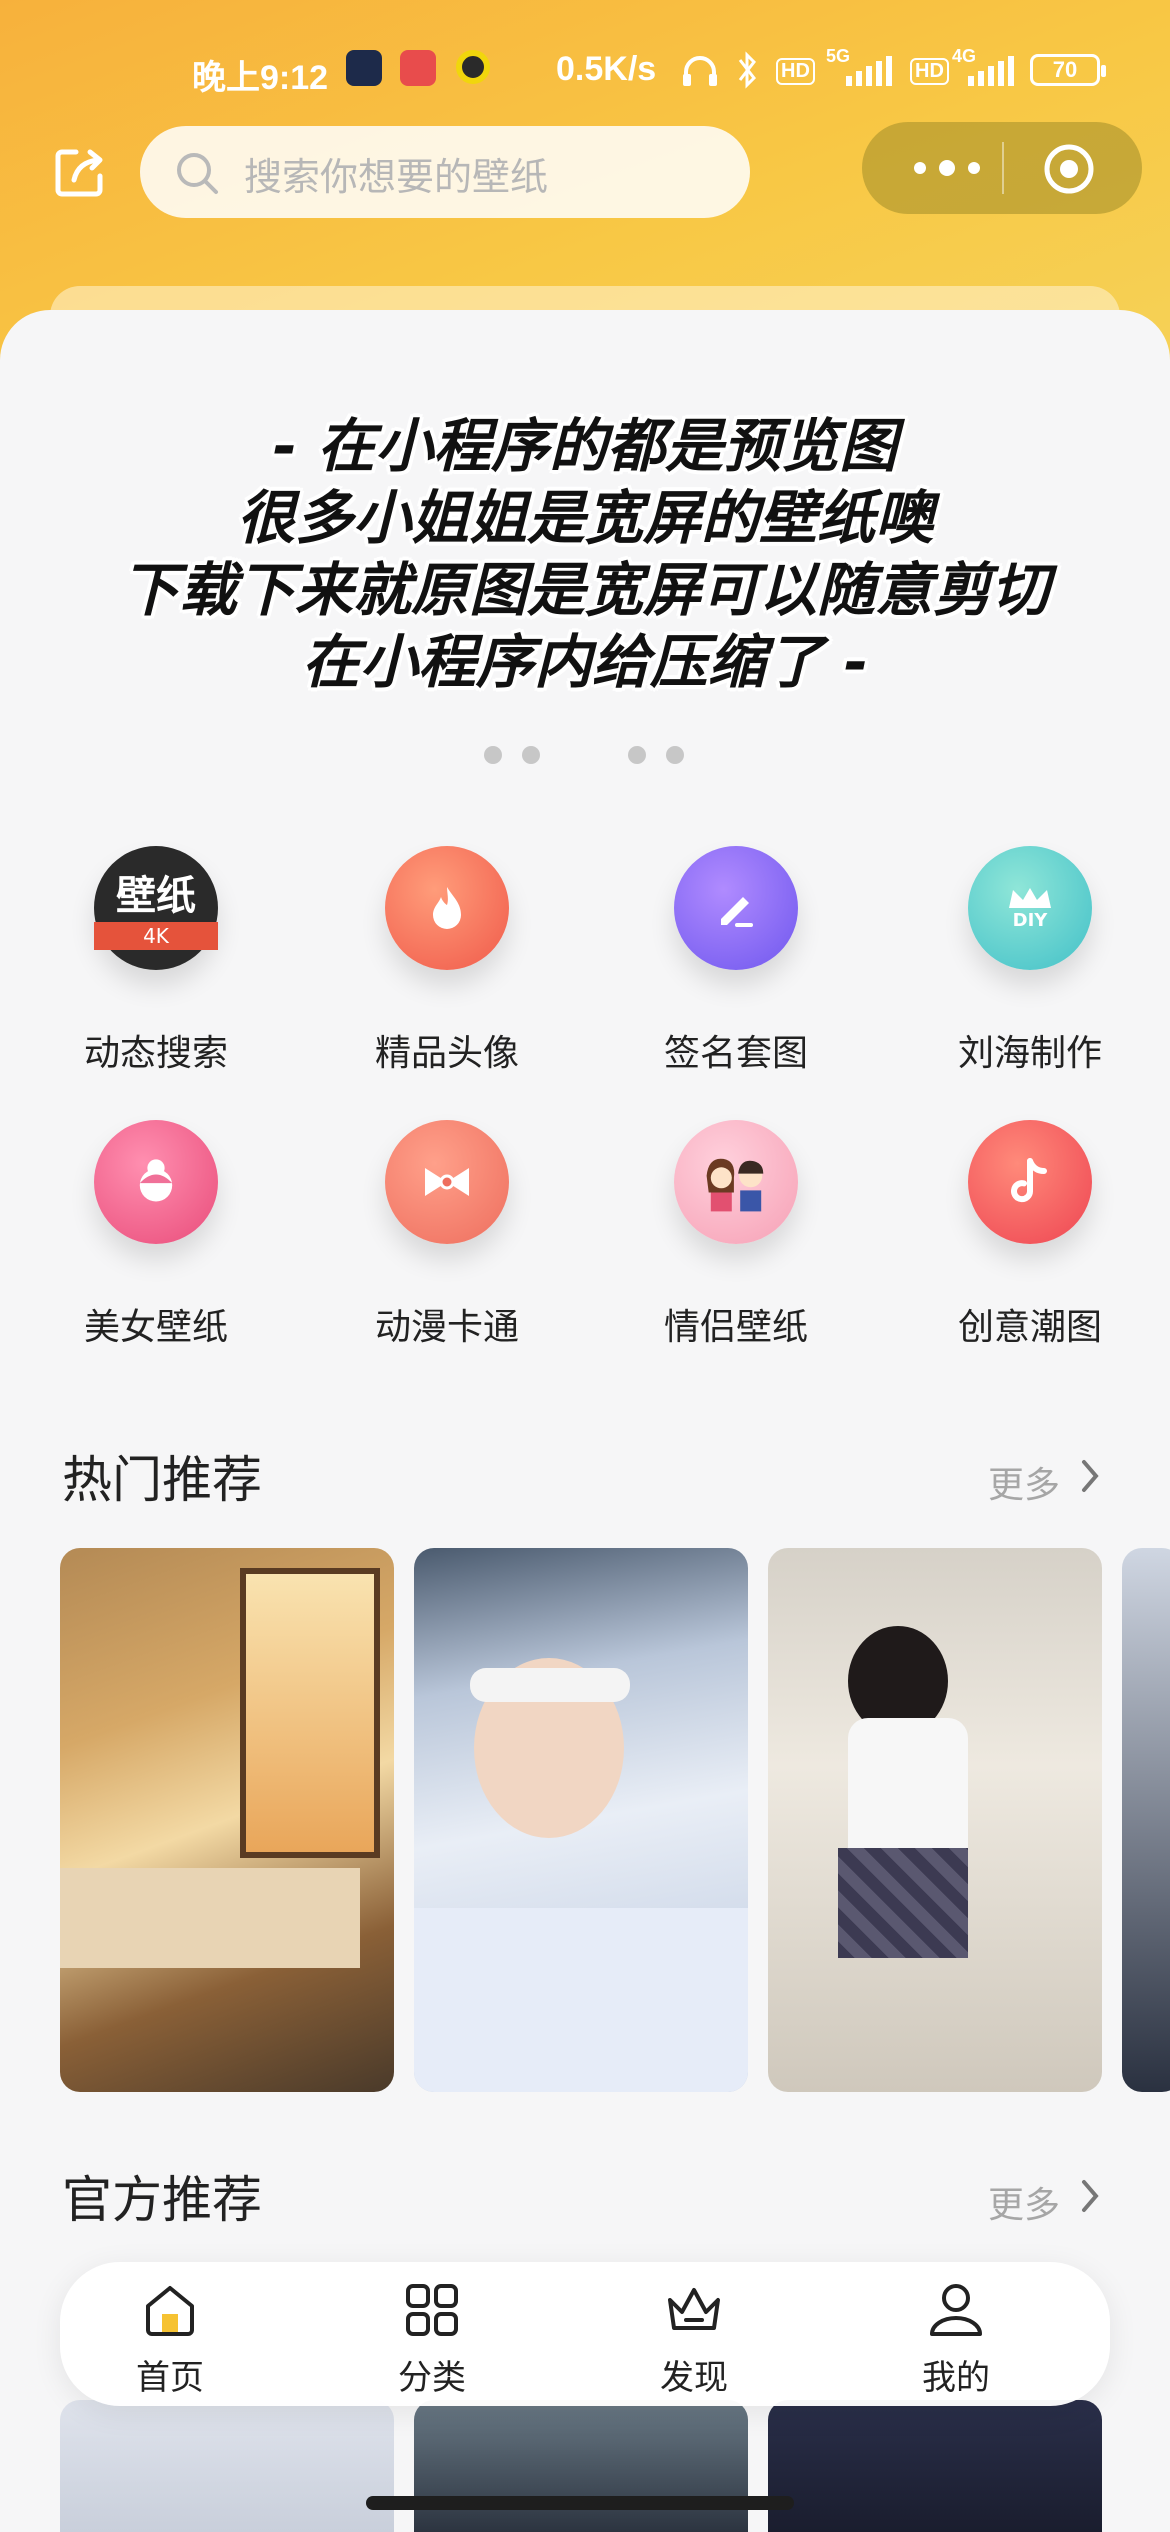 The height and width of the screenshot is (2532, 1170). Describe the element at coordinates (155, 1053) in the screenshot. I see `category-label: 动态搜索` at that location.